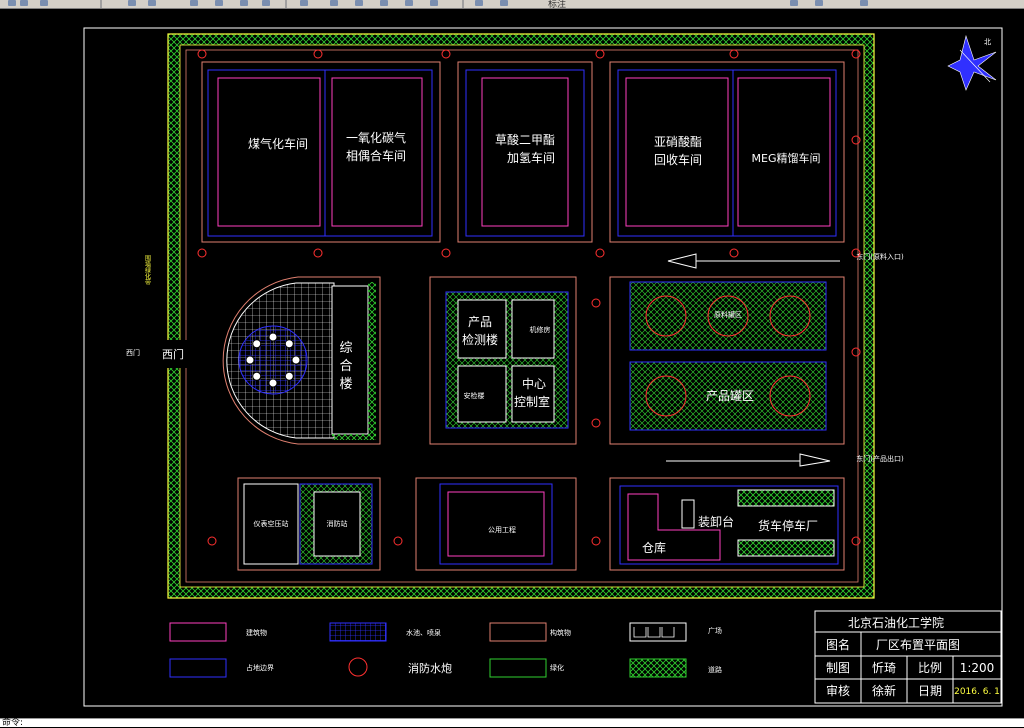 This screenshot has height=728, width=1024. What do you see at coordinates (256, 632) in the screenshot?
I see `legend-label-0: 建筑物` at bounding box center [256, 632].